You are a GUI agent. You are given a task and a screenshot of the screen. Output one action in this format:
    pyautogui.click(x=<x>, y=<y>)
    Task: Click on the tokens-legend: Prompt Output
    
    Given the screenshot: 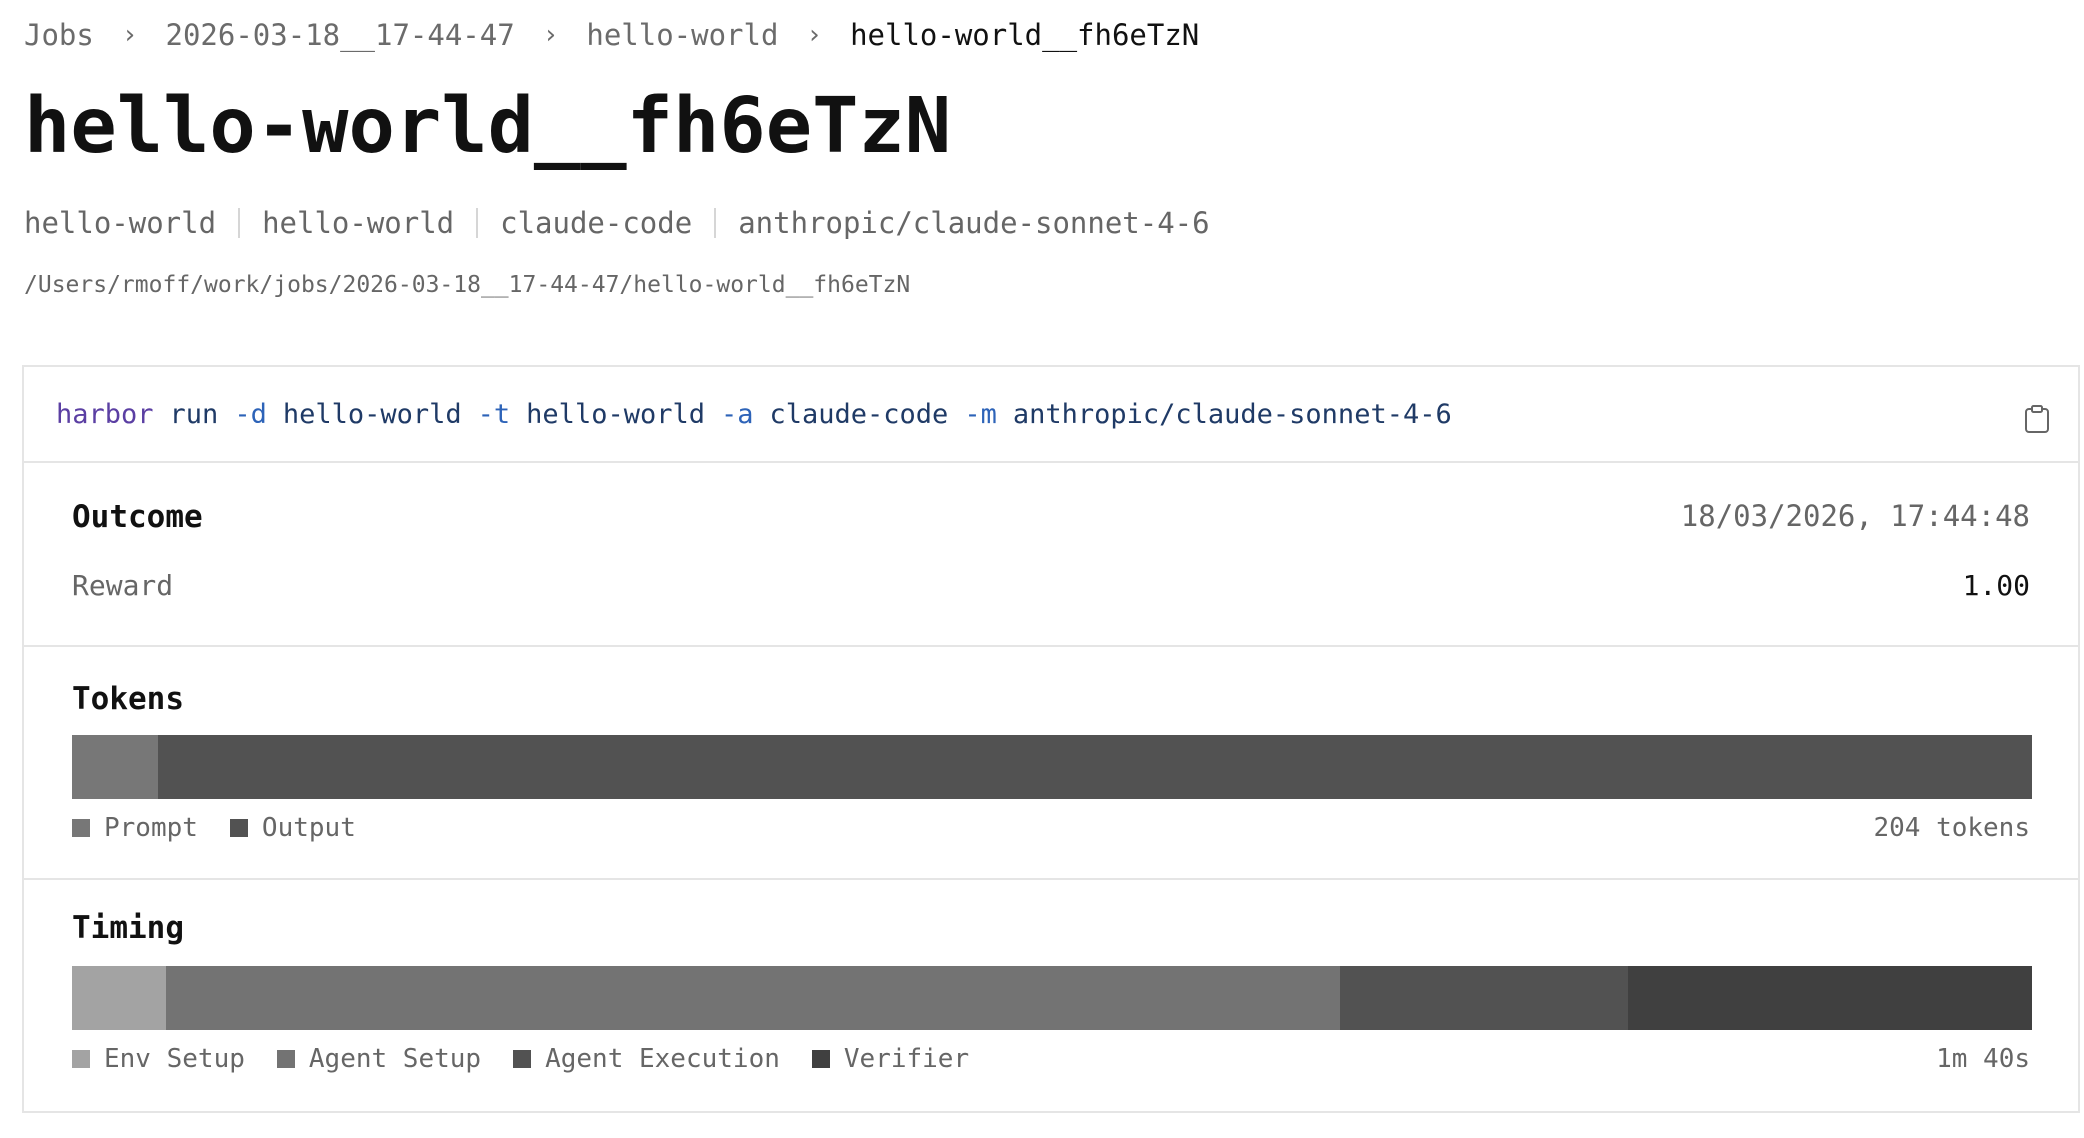 What is the action you would take?
    pyautogui.click(x=230, y=828)
    